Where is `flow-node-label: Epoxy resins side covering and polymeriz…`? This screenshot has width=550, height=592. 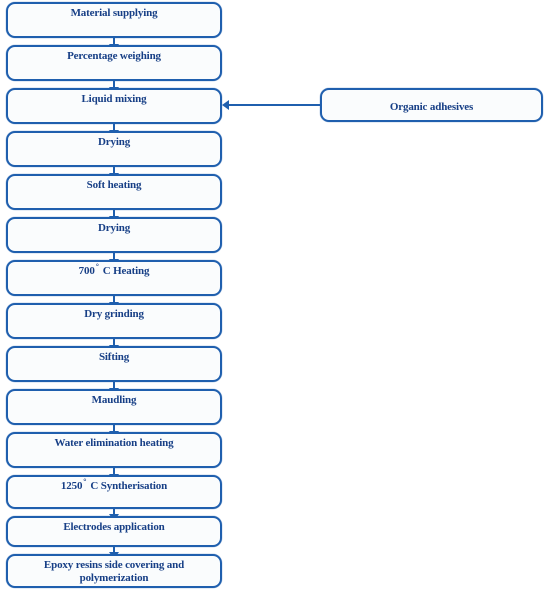 flow-node-label: Epoxy resins side covering and polymeriz… is located at coordinates (114, 571).